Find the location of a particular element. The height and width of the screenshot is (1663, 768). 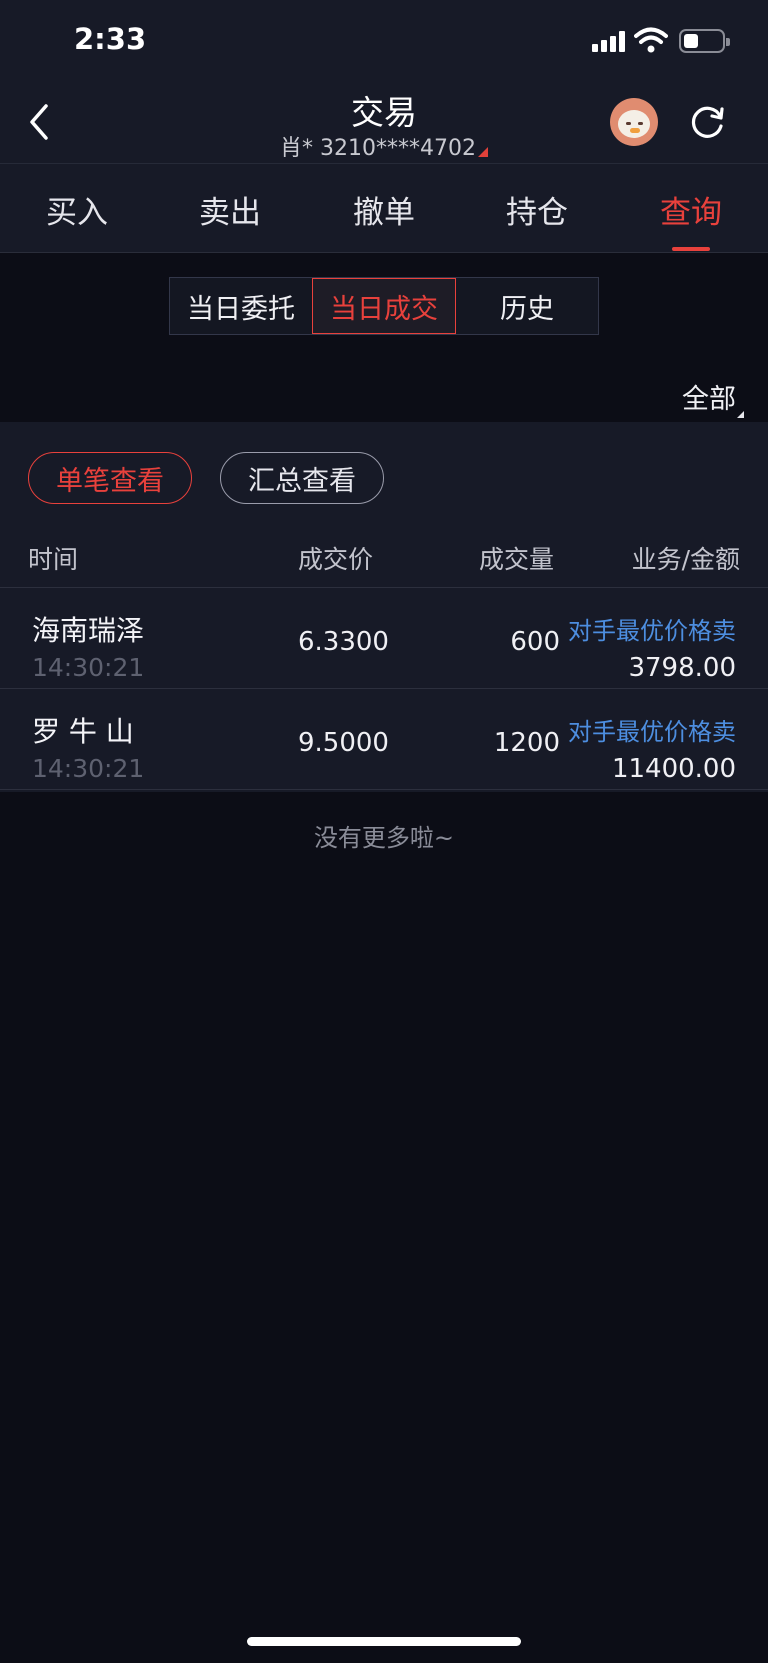

trade-amount: 11400.00 is located at coordinates (673, 769).